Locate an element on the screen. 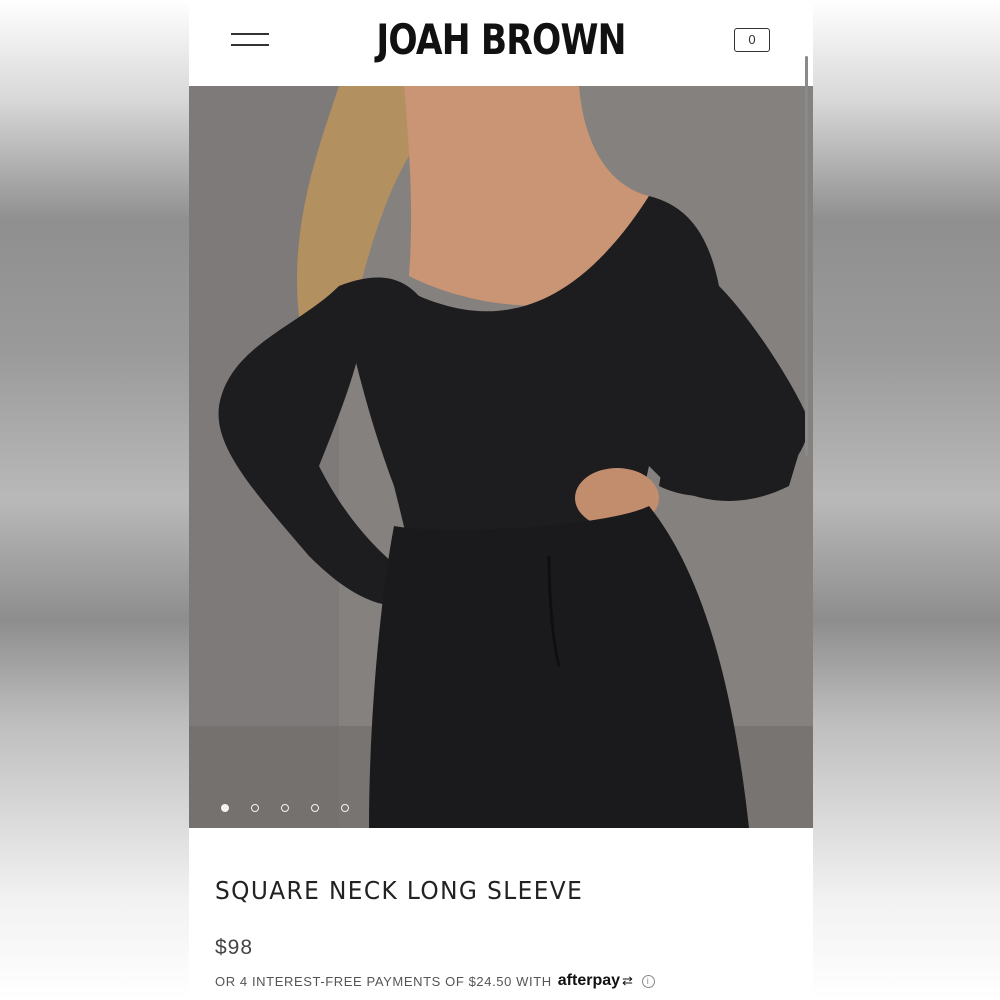 The width and height of the screenshot is (1000, 1000). product-title: SQUARE NECK LONG SLEEVE is located at coordinates (399, 890).